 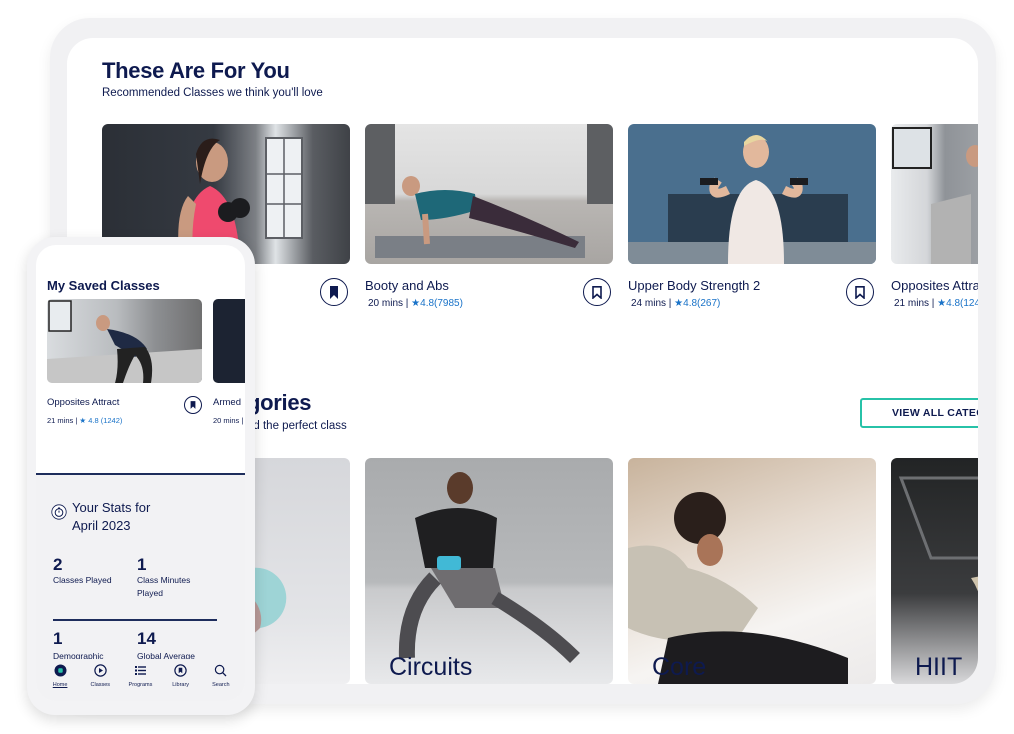 I want to click on category-tile: HIIT, so click(x=934, y=571).